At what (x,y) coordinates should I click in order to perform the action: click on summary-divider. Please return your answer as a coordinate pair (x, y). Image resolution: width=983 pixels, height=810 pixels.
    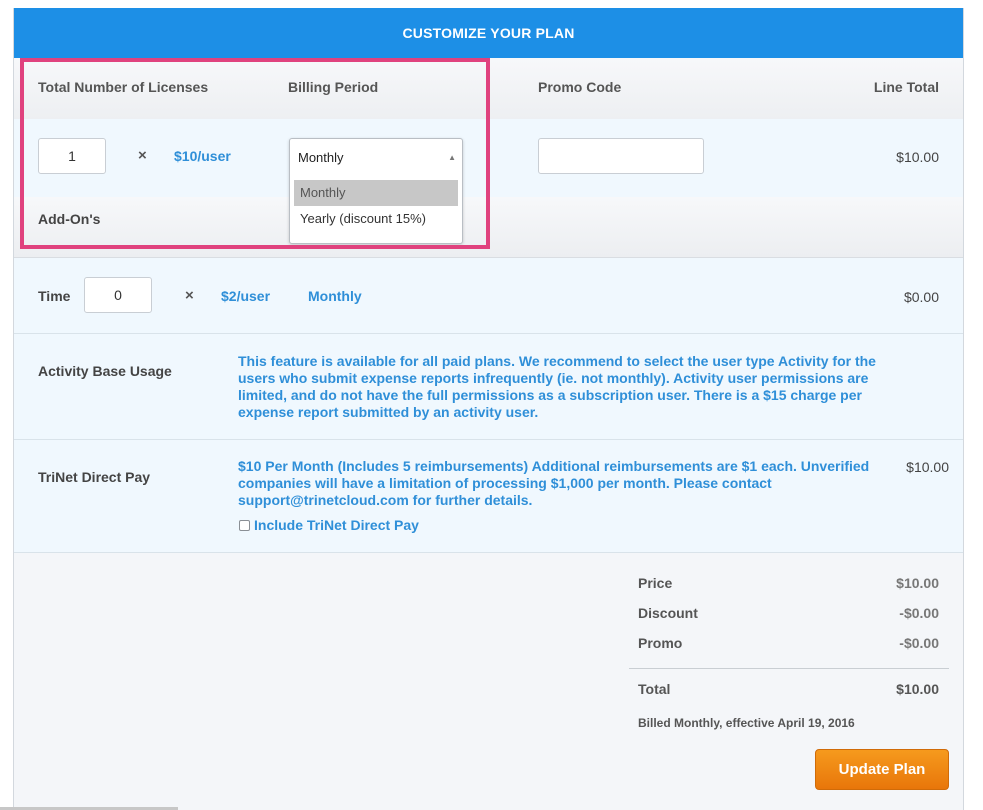
    Looking at the image, I should click on (789, 668).